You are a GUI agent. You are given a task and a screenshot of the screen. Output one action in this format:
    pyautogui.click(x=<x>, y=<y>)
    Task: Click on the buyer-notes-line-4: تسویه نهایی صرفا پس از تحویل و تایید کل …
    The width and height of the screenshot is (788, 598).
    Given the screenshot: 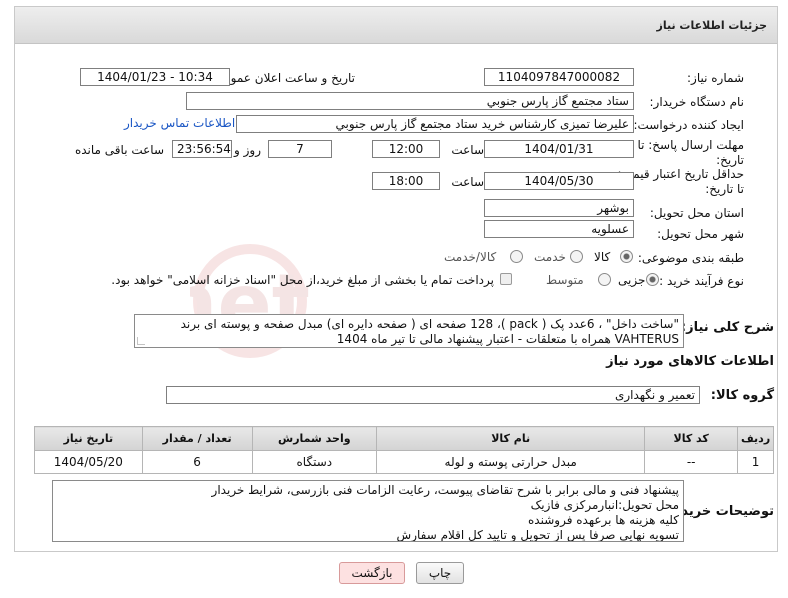 What is the action you would take?
    pyautogui.click(x=537, y=535)
    